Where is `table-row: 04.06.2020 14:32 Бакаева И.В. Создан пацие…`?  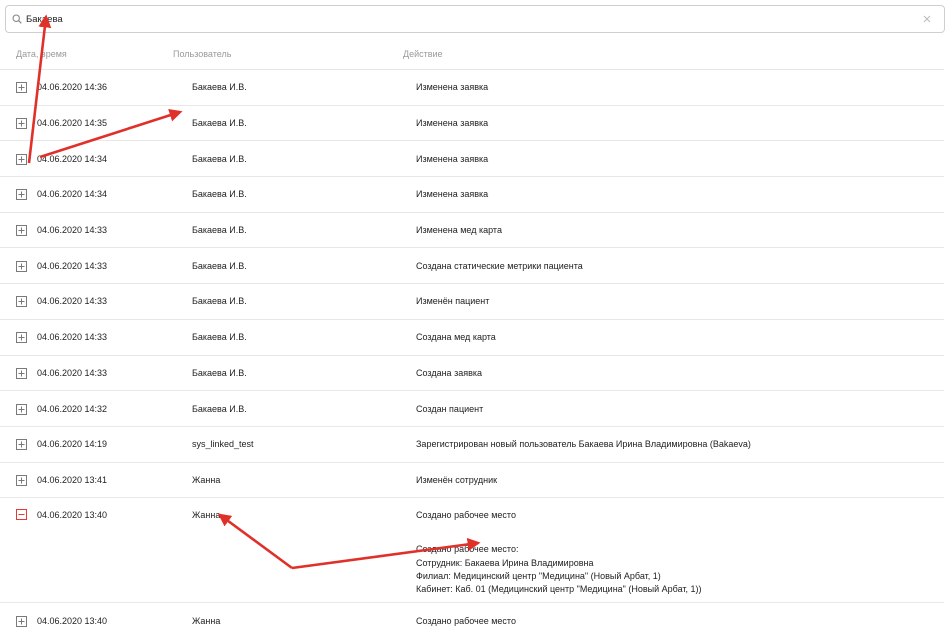
table-row: 04.06.2020 14:32 Бакаева И.В. Создан пацие… is located at coordinates (472, 409).